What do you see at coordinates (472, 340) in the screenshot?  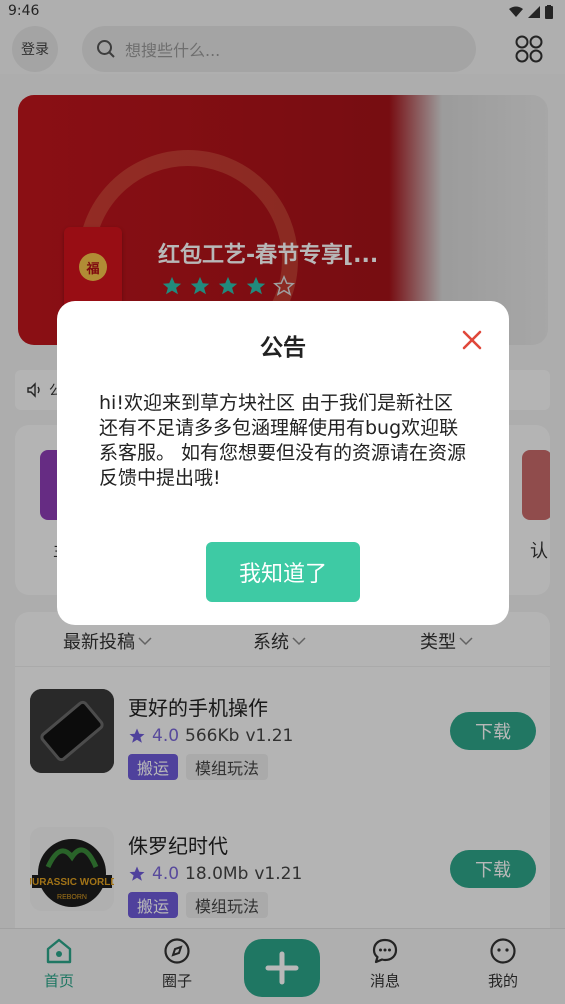 I see `close-icon` at bounding box center [472, 340].